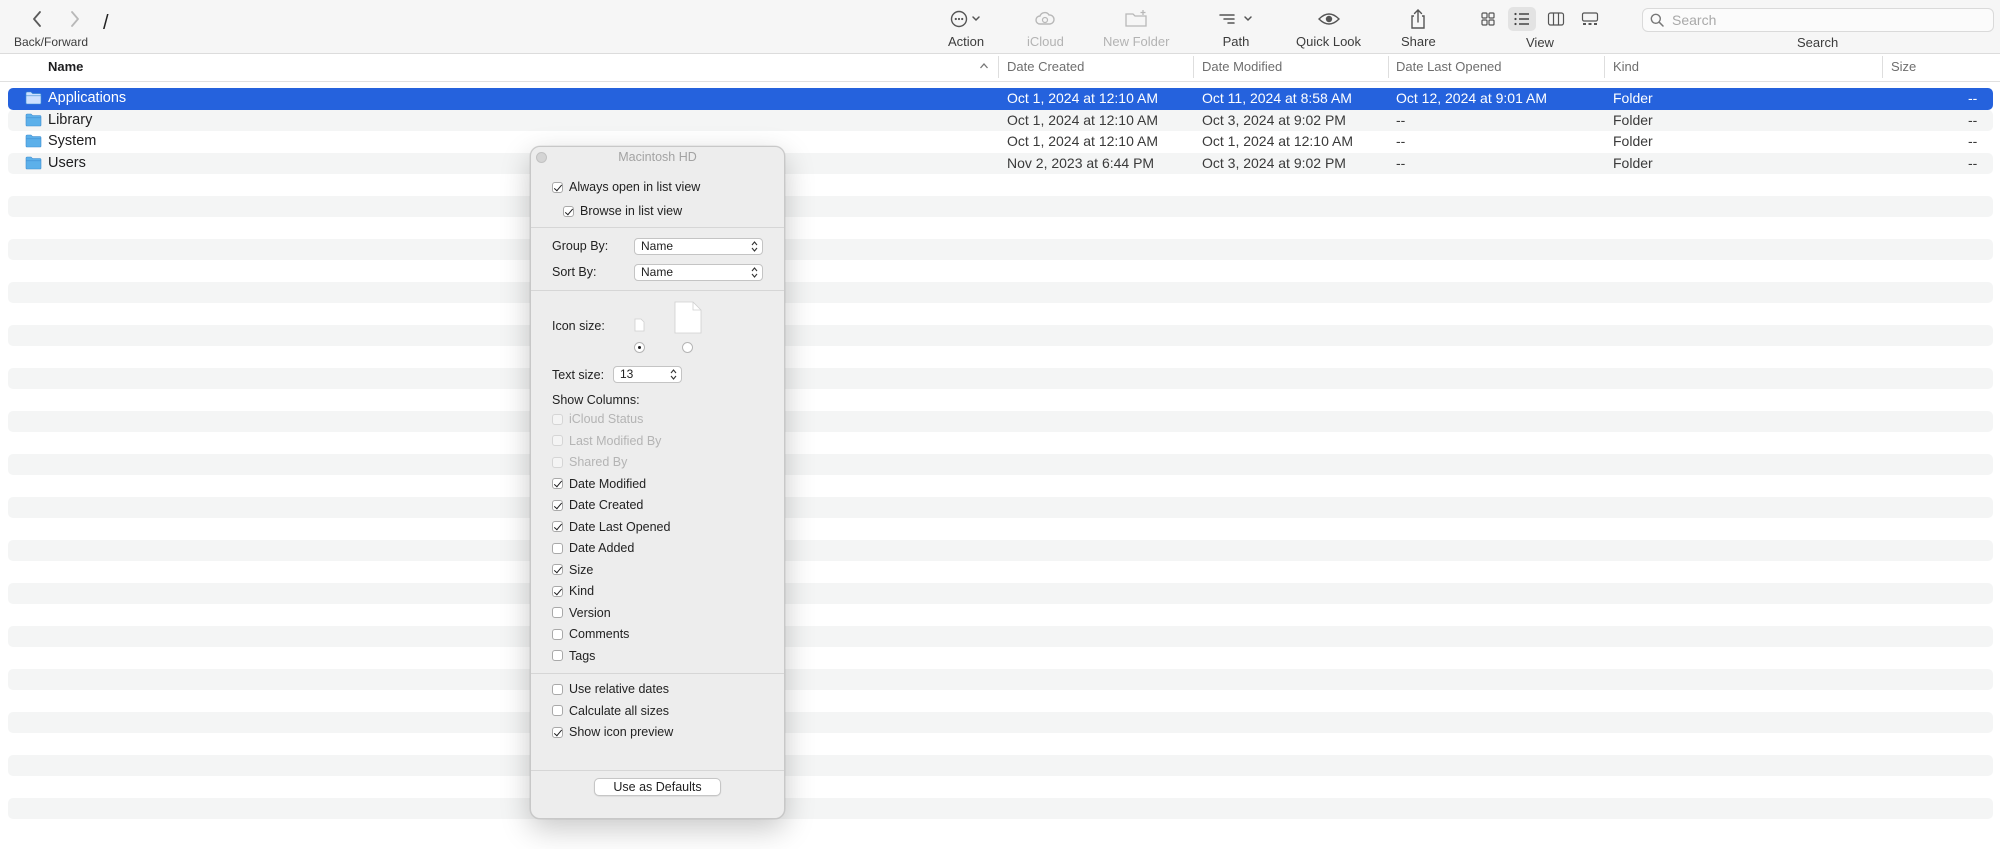  I want to click on column-checkbox-row: Calculate all sizes, so click(610, 711).